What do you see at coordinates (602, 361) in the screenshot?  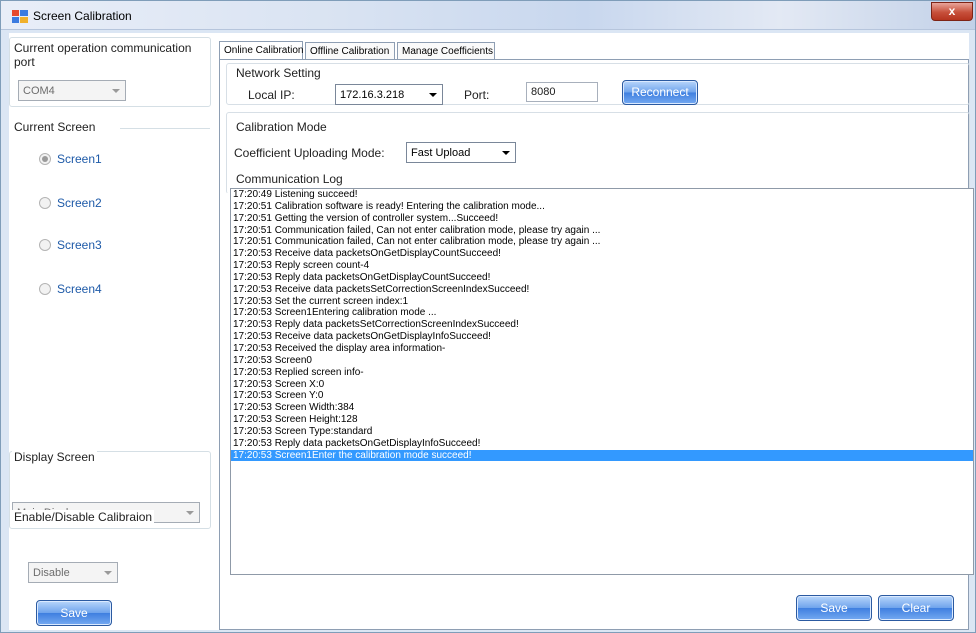 I see `log-line: 17:20:53 Screen0` at bounding box center [602, 361].